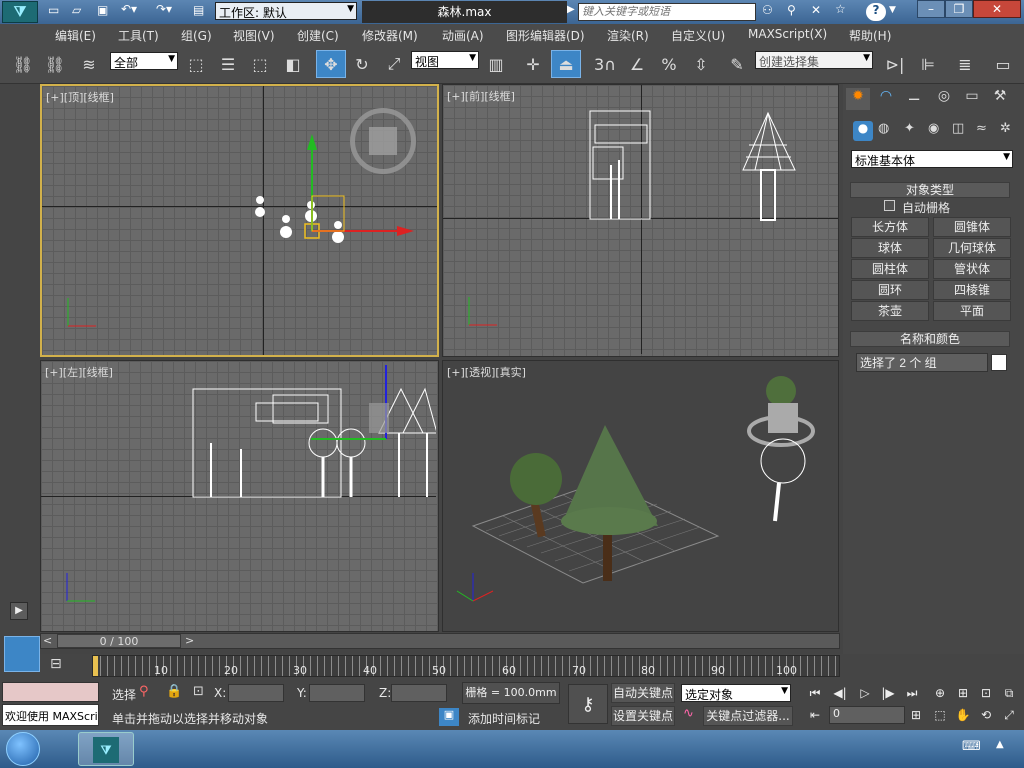 The image size is (1024, 768). Describe the element at coordinates (144, 691) in the screenshot. I see `isolate-selection-icon: ⚲` at that location.